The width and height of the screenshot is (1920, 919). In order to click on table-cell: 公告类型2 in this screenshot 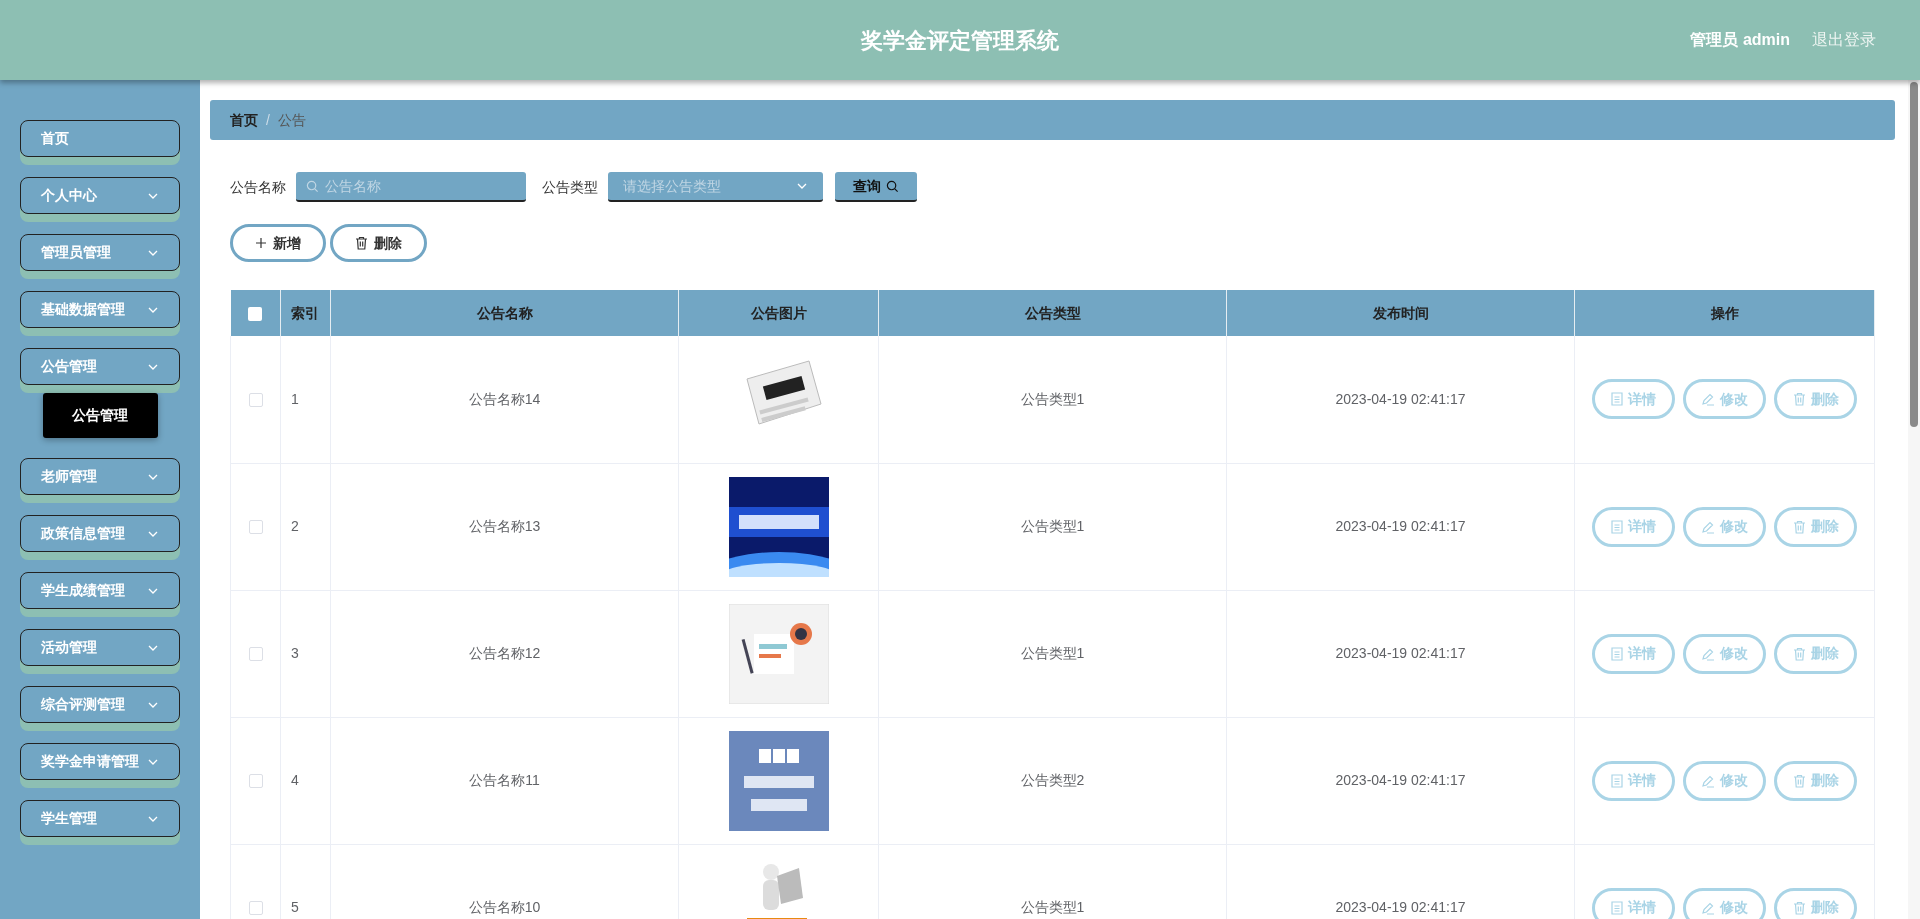, I will do `click(1052, 780)`.